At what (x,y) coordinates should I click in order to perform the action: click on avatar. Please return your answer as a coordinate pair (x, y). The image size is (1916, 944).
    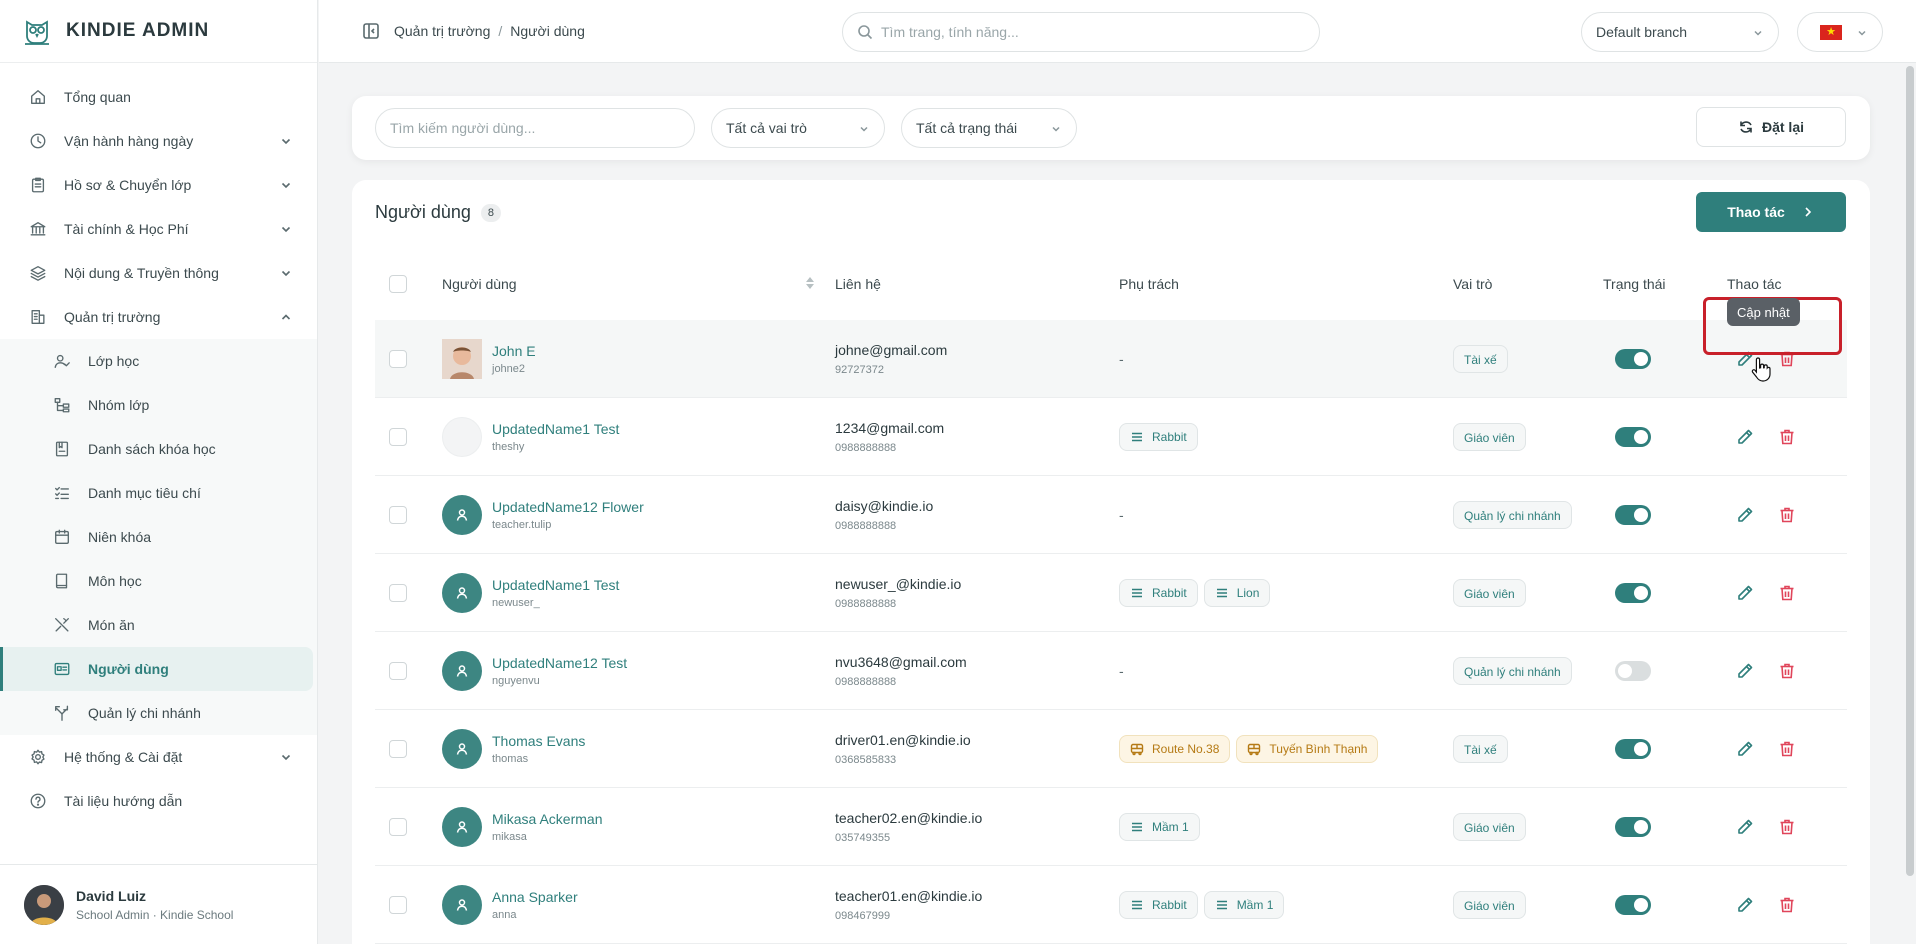
    Looking at the image, I should click on (462, 826).